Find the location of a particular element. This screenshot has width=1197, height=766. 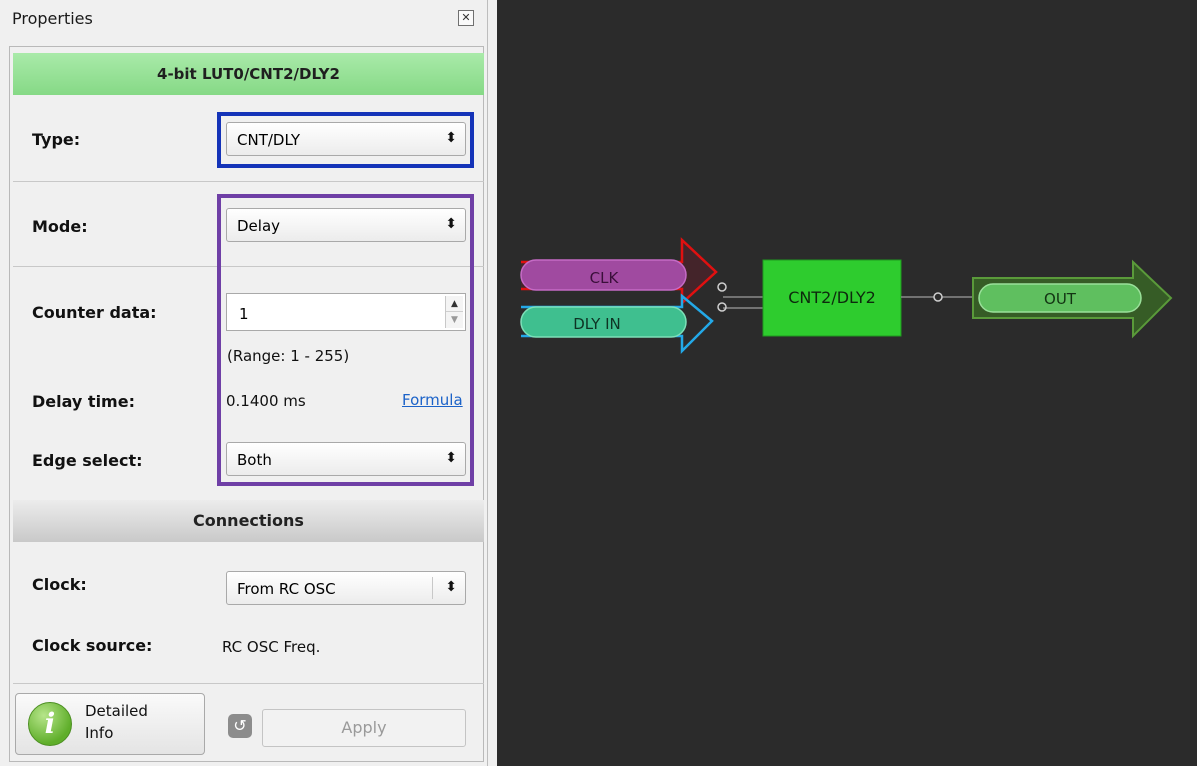

clk-pin is located at coordinates (722, 287).